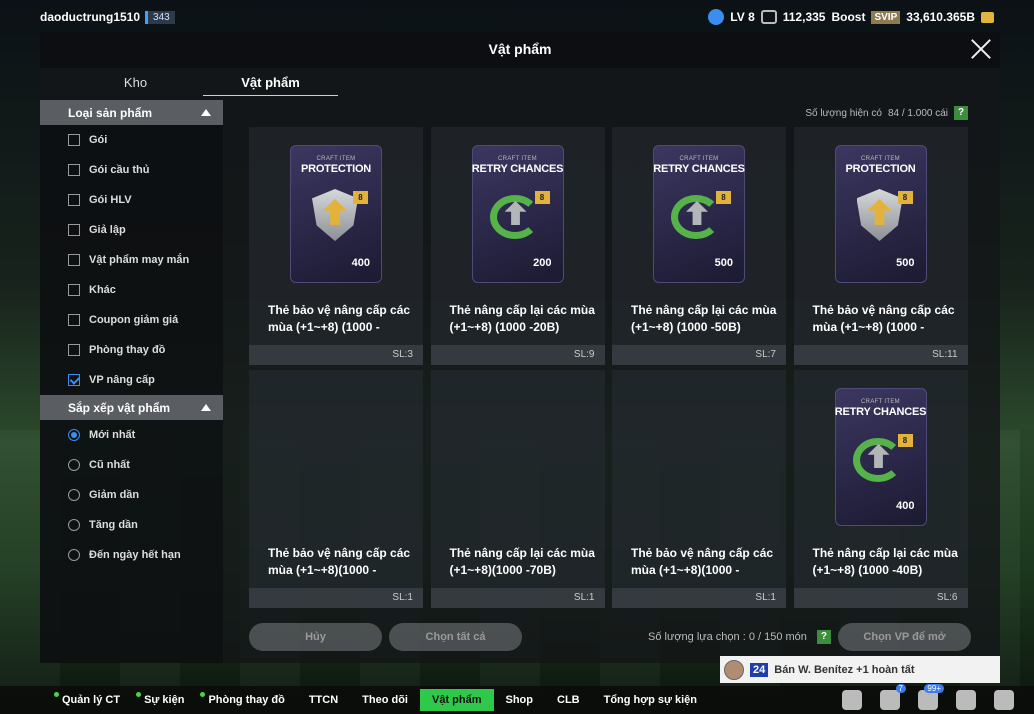 This screenshot has height=714, width=1034. I want to click on item-quantity: SL:7, so click(699, 355).